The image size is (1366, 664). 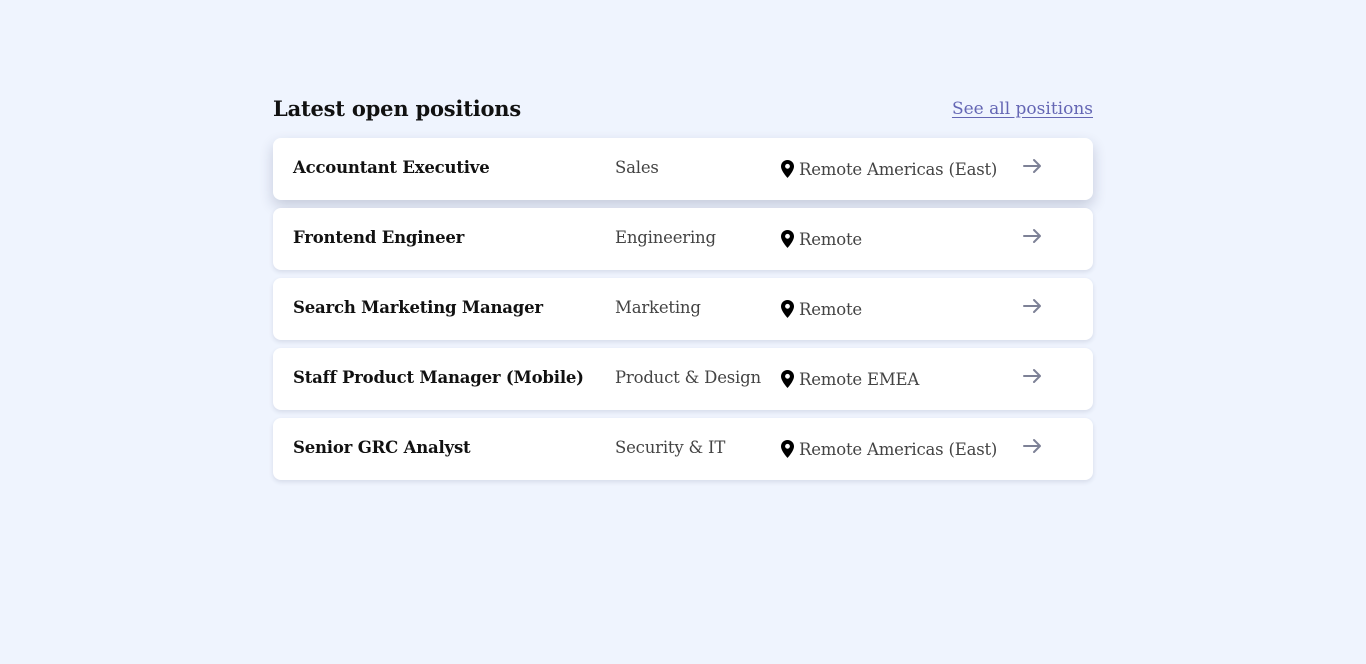 What do you see at coordinates (688, 377) in the screenshot?
I see `position-department: Product & Design` at bounding box center [688, 377].